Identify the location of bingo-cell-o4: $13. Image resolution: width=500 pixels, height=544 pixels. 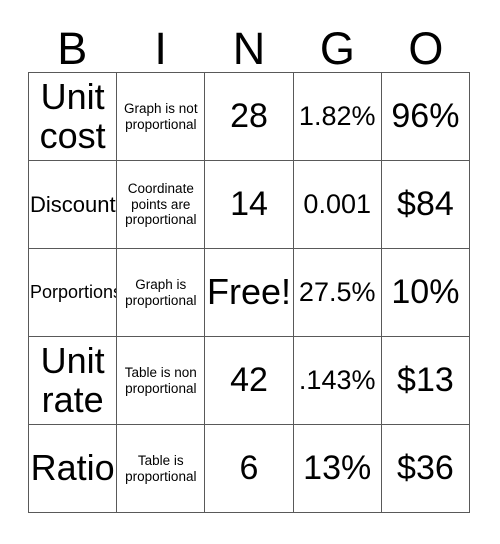
(426, 381).